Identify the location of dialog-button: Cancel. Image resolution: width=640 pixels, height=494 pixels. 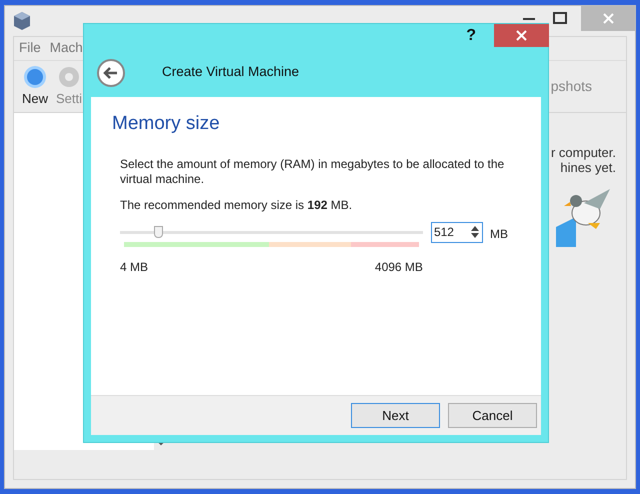
(492, 415).